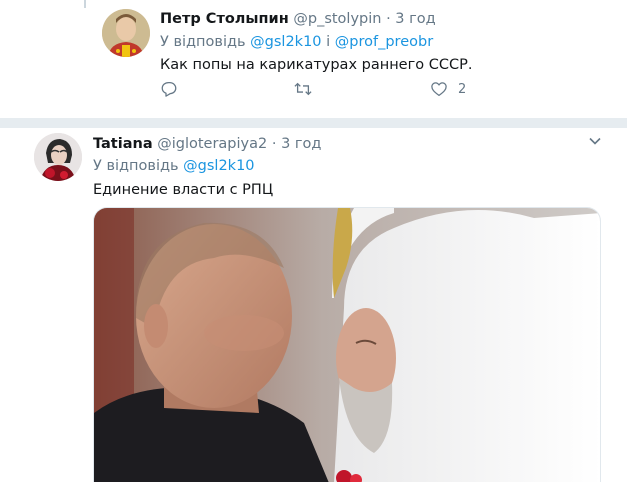 The image size is (627, 482). I want to click on tweet-actions: 2, so click(340, 89).